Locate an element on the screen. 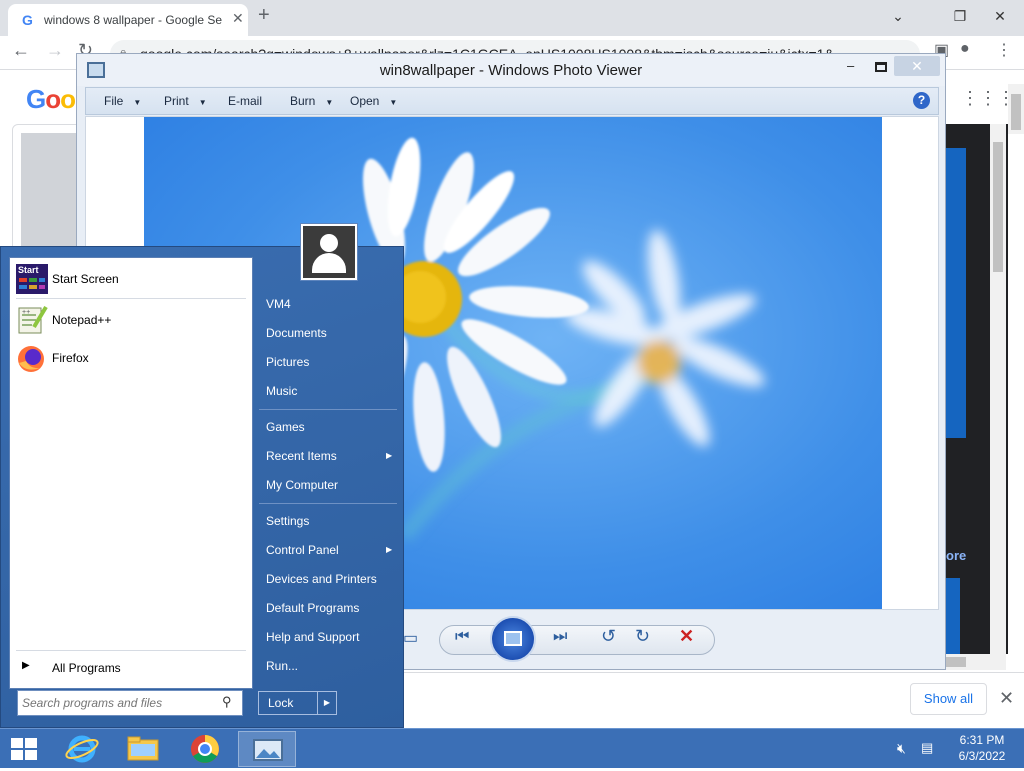 The height and width of the screenshot is (771, 1024). start-button is located at coordinates (24, 749).